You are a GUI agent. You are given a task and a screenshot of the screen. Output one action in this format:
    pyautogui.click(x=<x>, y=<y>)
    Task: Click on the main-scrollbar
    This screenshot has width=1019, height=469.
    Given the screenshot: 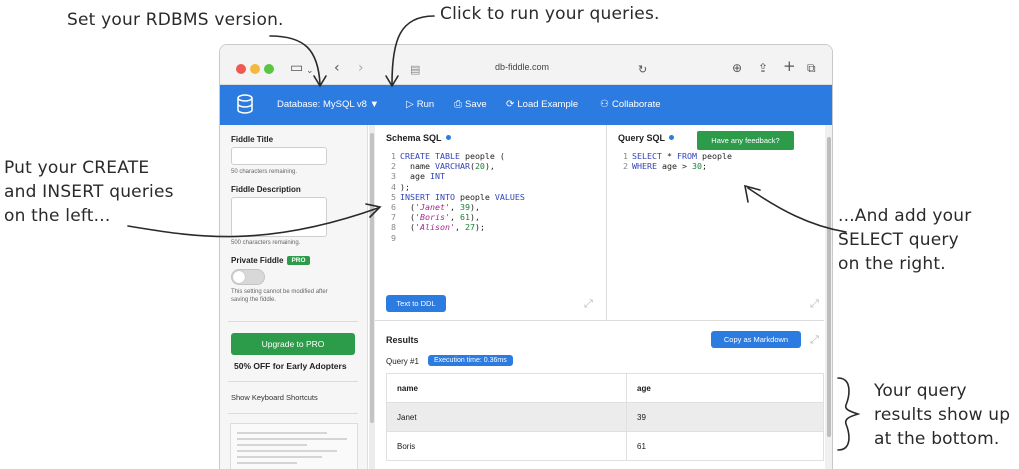 What is the action you would take?
    pyautogui.click(x=828, y=297)
    